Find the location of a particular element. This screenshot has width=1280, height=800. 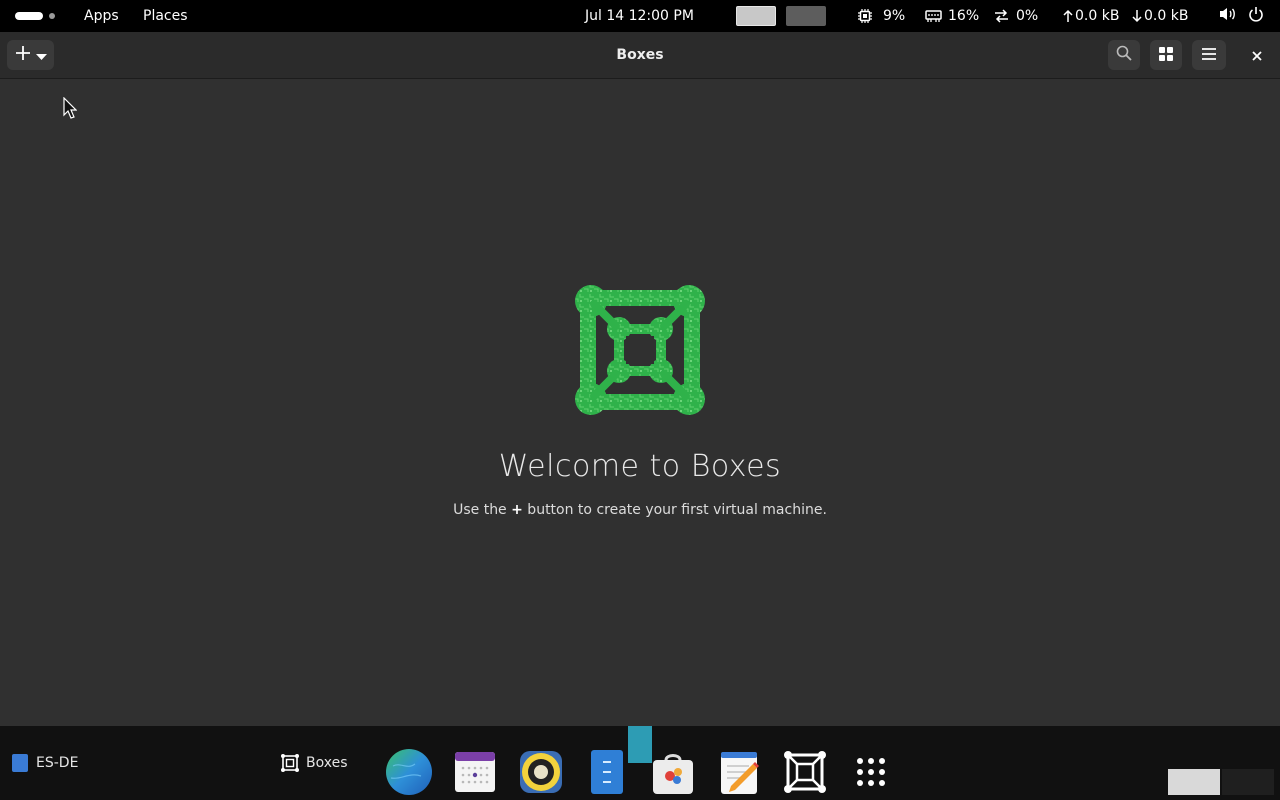

grid-view-icon is located at coordinates (1166, 55).